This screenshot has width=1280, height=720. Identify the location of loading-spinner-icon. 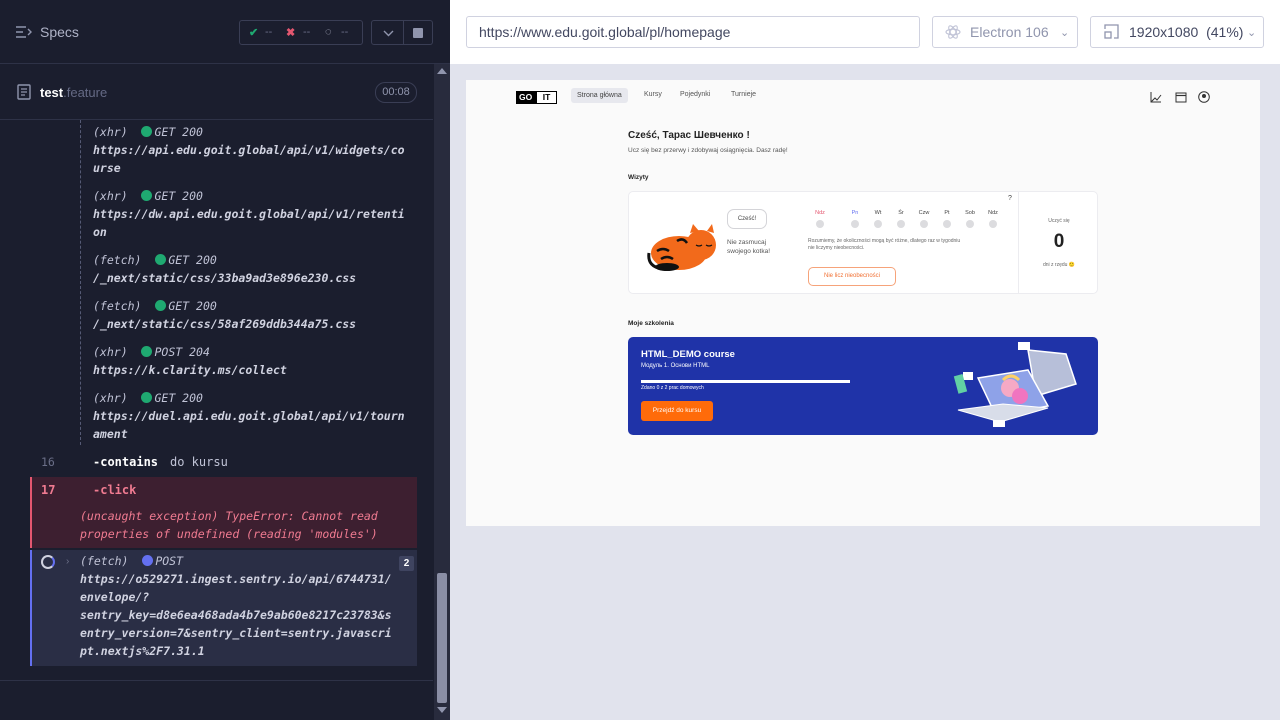
(48, 562).